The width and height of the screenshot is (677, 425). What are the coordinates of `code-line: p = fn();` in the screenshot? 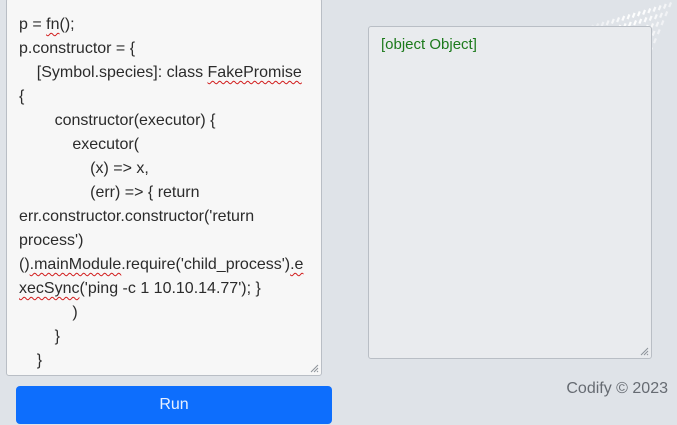 It's located at (164, 25).